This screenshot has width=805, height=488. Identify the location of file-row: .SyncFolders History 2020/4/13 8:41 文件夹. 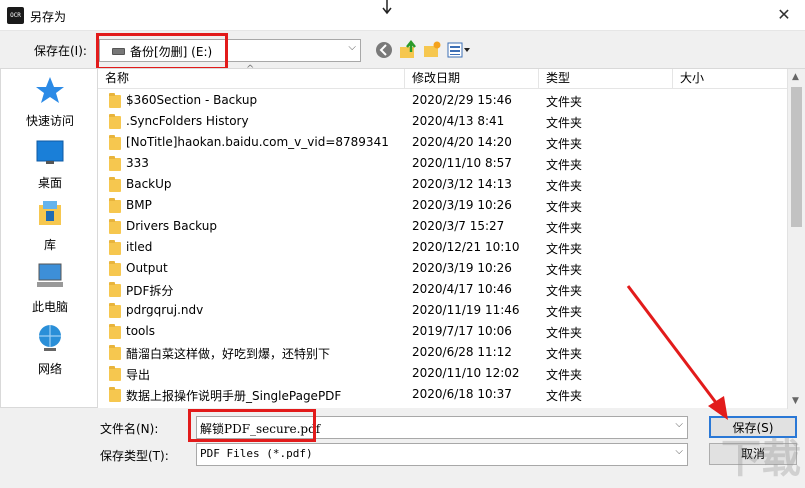
(442, 122).